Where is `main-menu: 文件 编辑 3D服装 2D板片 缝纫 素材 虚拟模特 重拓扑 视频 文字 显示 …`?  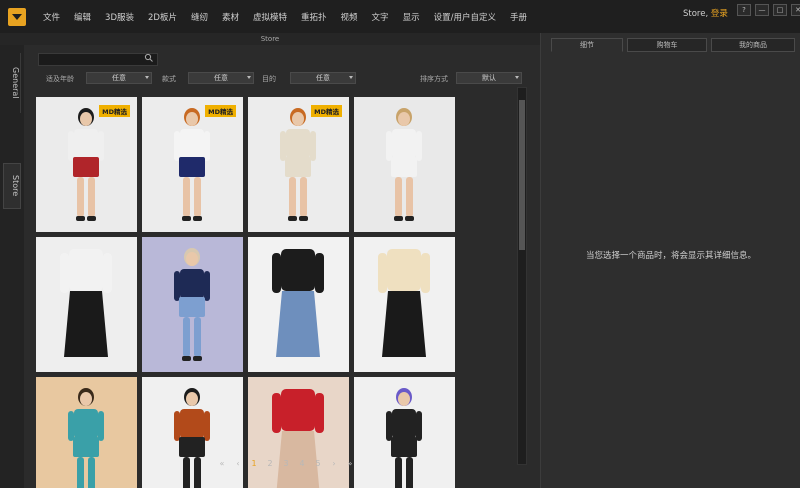
main-menu: 文件 编辑 3D服装 2D板片 缝纫 素材 虚拟模特 重拓扑 视频 文字 显示 … is located at coordinates (285, 17).